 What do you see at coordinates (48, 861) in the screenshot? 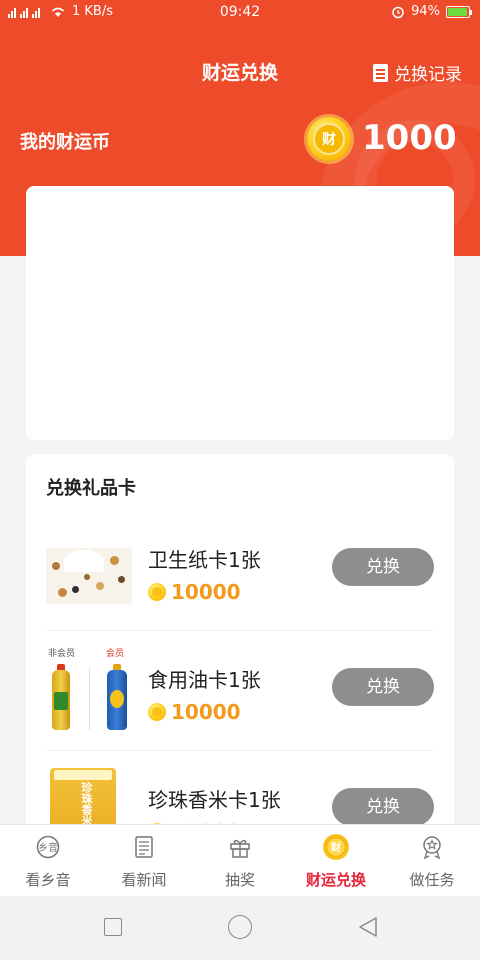
I see `tab-xiangyin: 乡音 看乡音` at bounding box center [48, 861].